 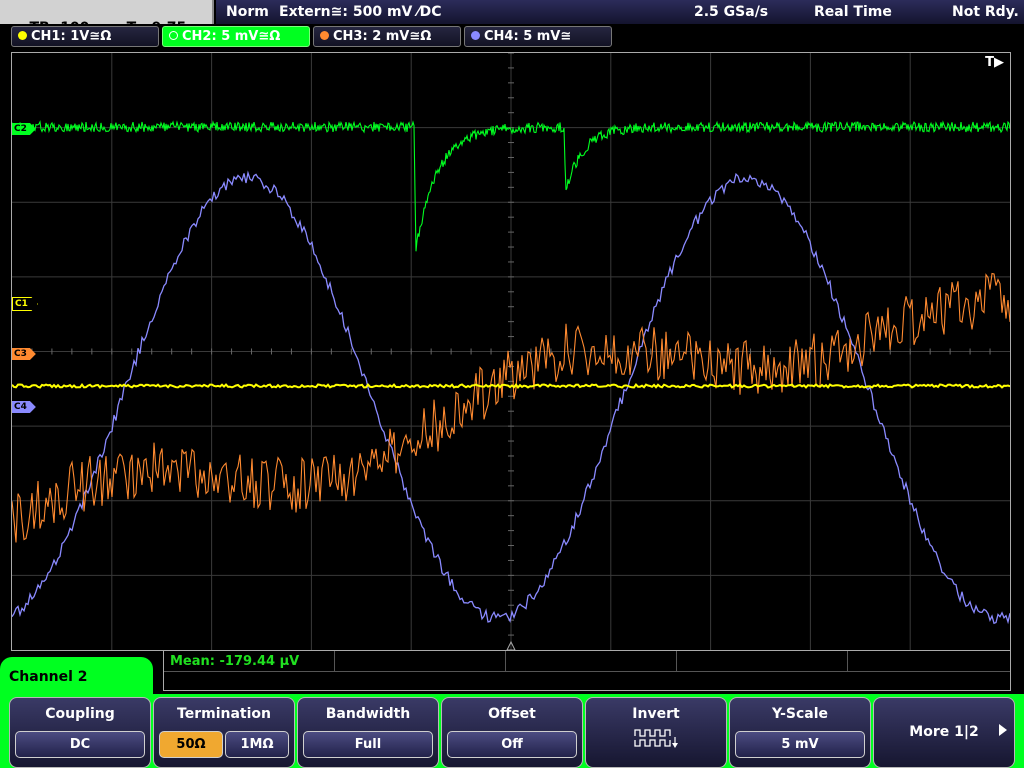 I want to click on tab-ch4: CH4: 5 mV≅, so click(x=538, y=36).